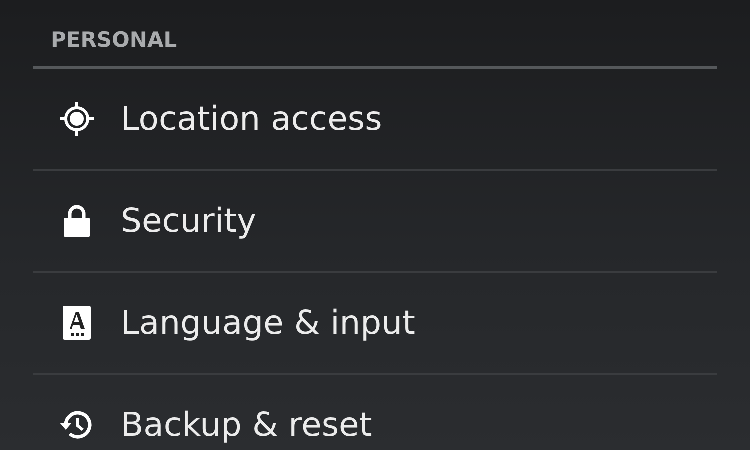 Image resolution: width=750 pixels, height=450 pixels. What do you see at coordinates (251, 119) in the screenshot?
I see `settings-item: Location access` at bounding box center [251, 119].